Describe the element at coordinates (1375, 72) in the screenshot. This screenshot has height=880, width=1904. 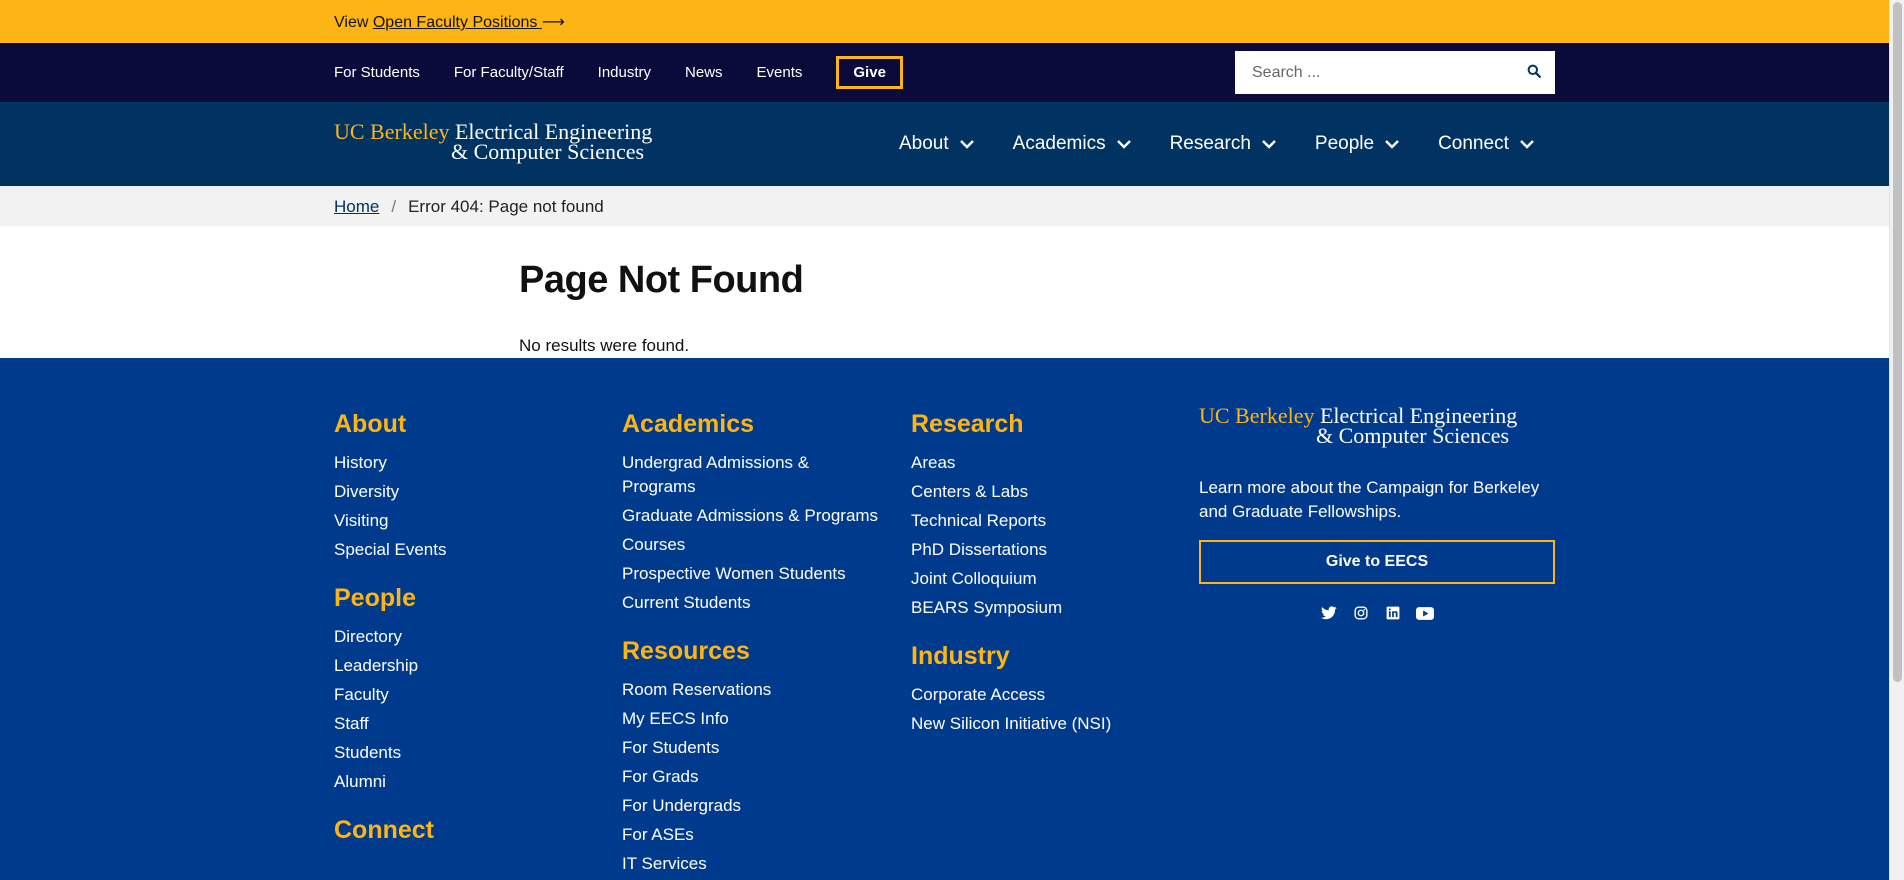
I see `search-input` at that location.